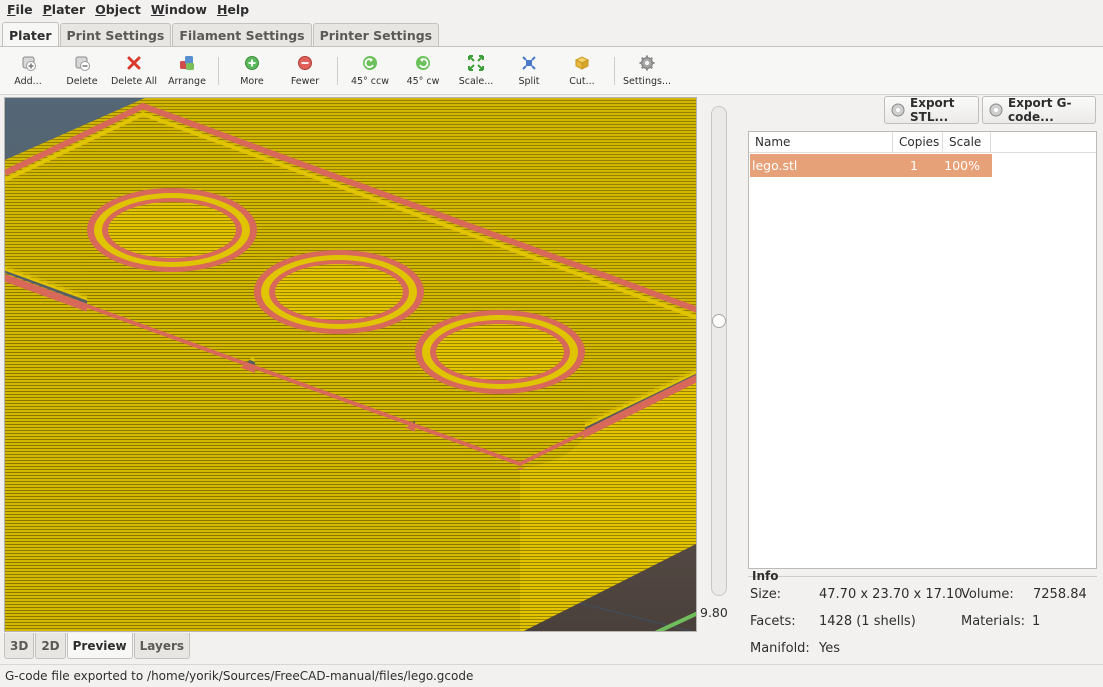  I want to click on rotate-ccw-icon, so click(370, 63).